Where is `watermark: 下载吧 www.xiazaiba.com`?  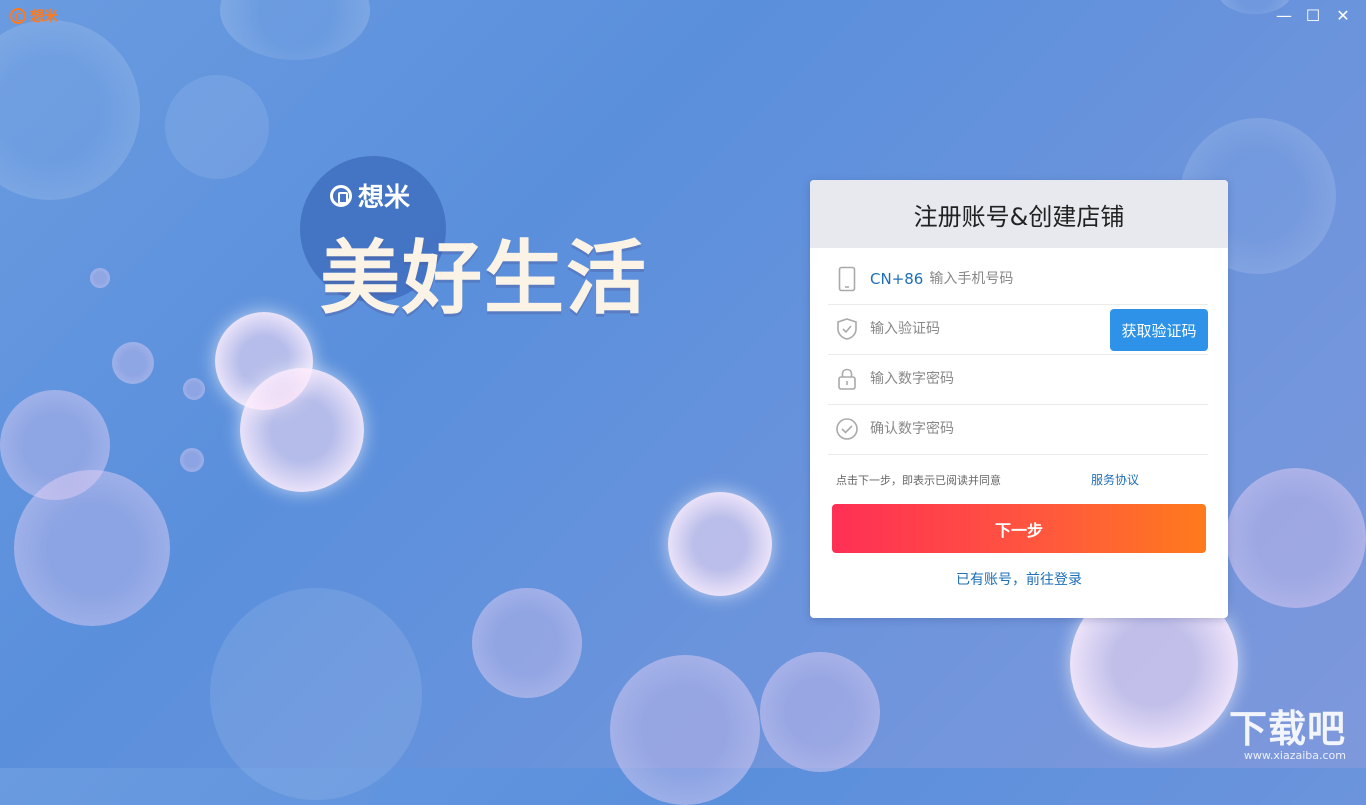 watermark: 下载吧 www.xiazaiba.com is located at coordinates (1287, 735).